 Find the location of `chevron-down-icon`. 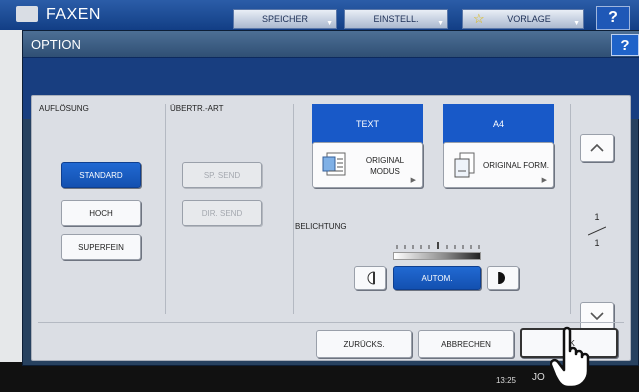

chevron-down-icon is located at coordinates (597, 316).